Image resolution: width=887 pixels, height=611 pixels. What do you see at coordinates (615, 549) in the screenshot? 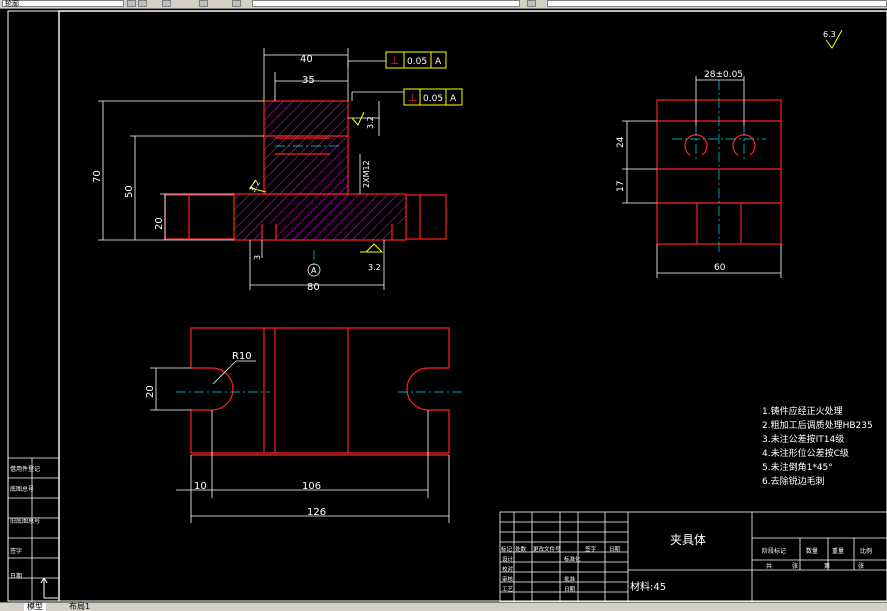
I see `header-cell-5: 日期` at bounding box center [615, 549].